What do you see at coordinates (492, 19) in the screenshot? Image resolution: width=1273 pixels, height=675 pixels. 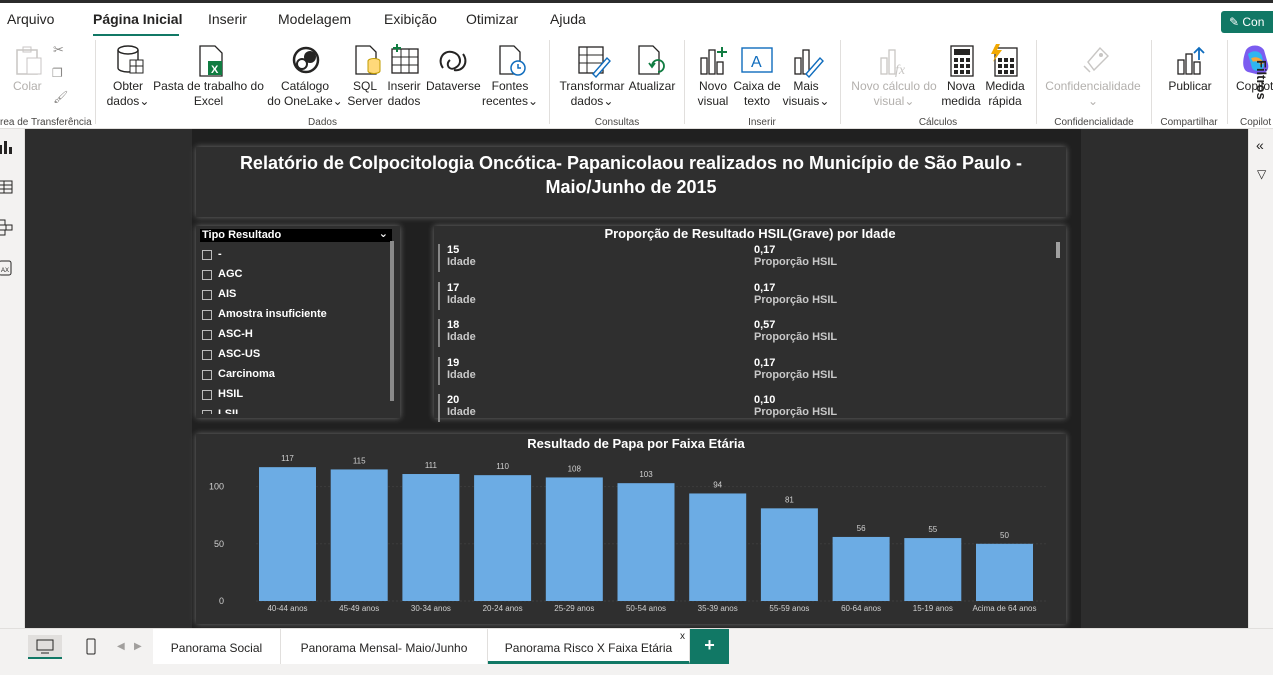 I see `menu-tab-otimizar: Otimizar` at bounding box center [492, 19].